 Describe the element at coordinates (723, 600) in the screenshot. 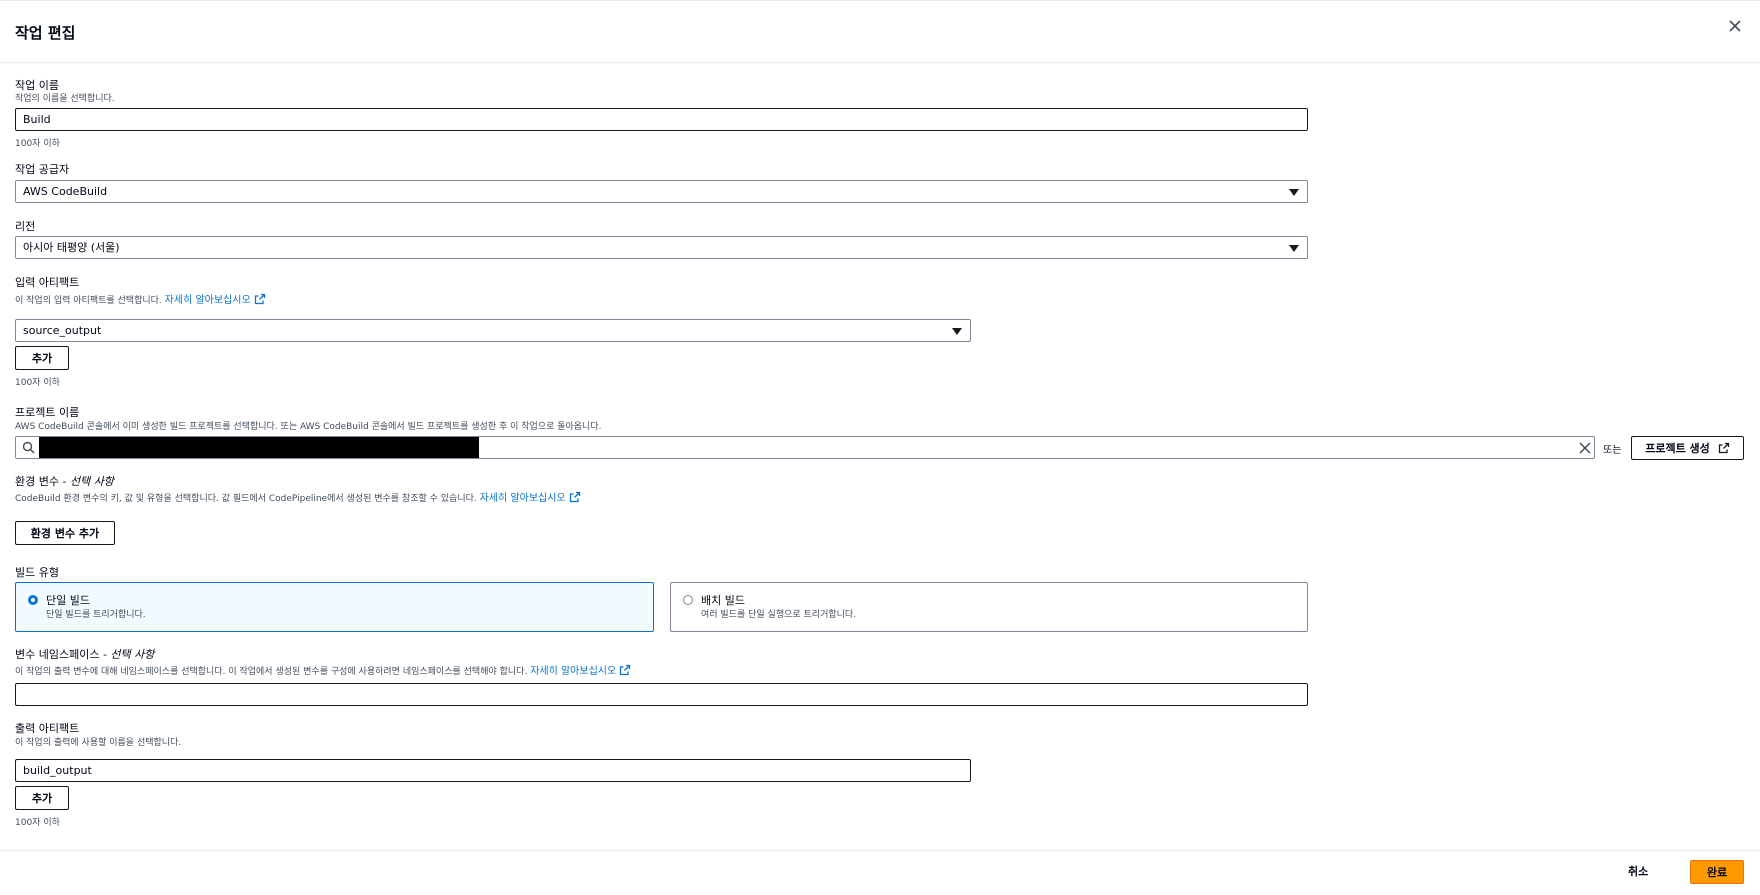

I see `batch-build-title: 배치 빌드` at that location.